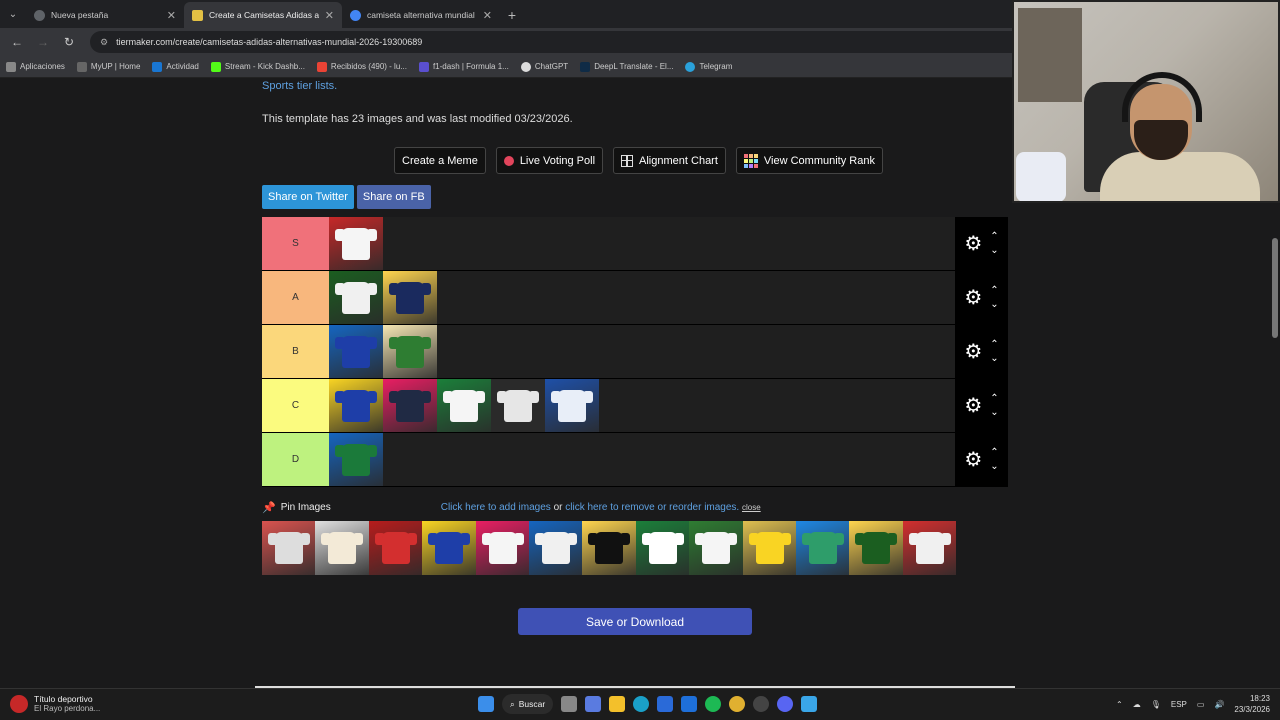  I want to click on taskbar-search: ⌕ Buscar, so click(528, 704).